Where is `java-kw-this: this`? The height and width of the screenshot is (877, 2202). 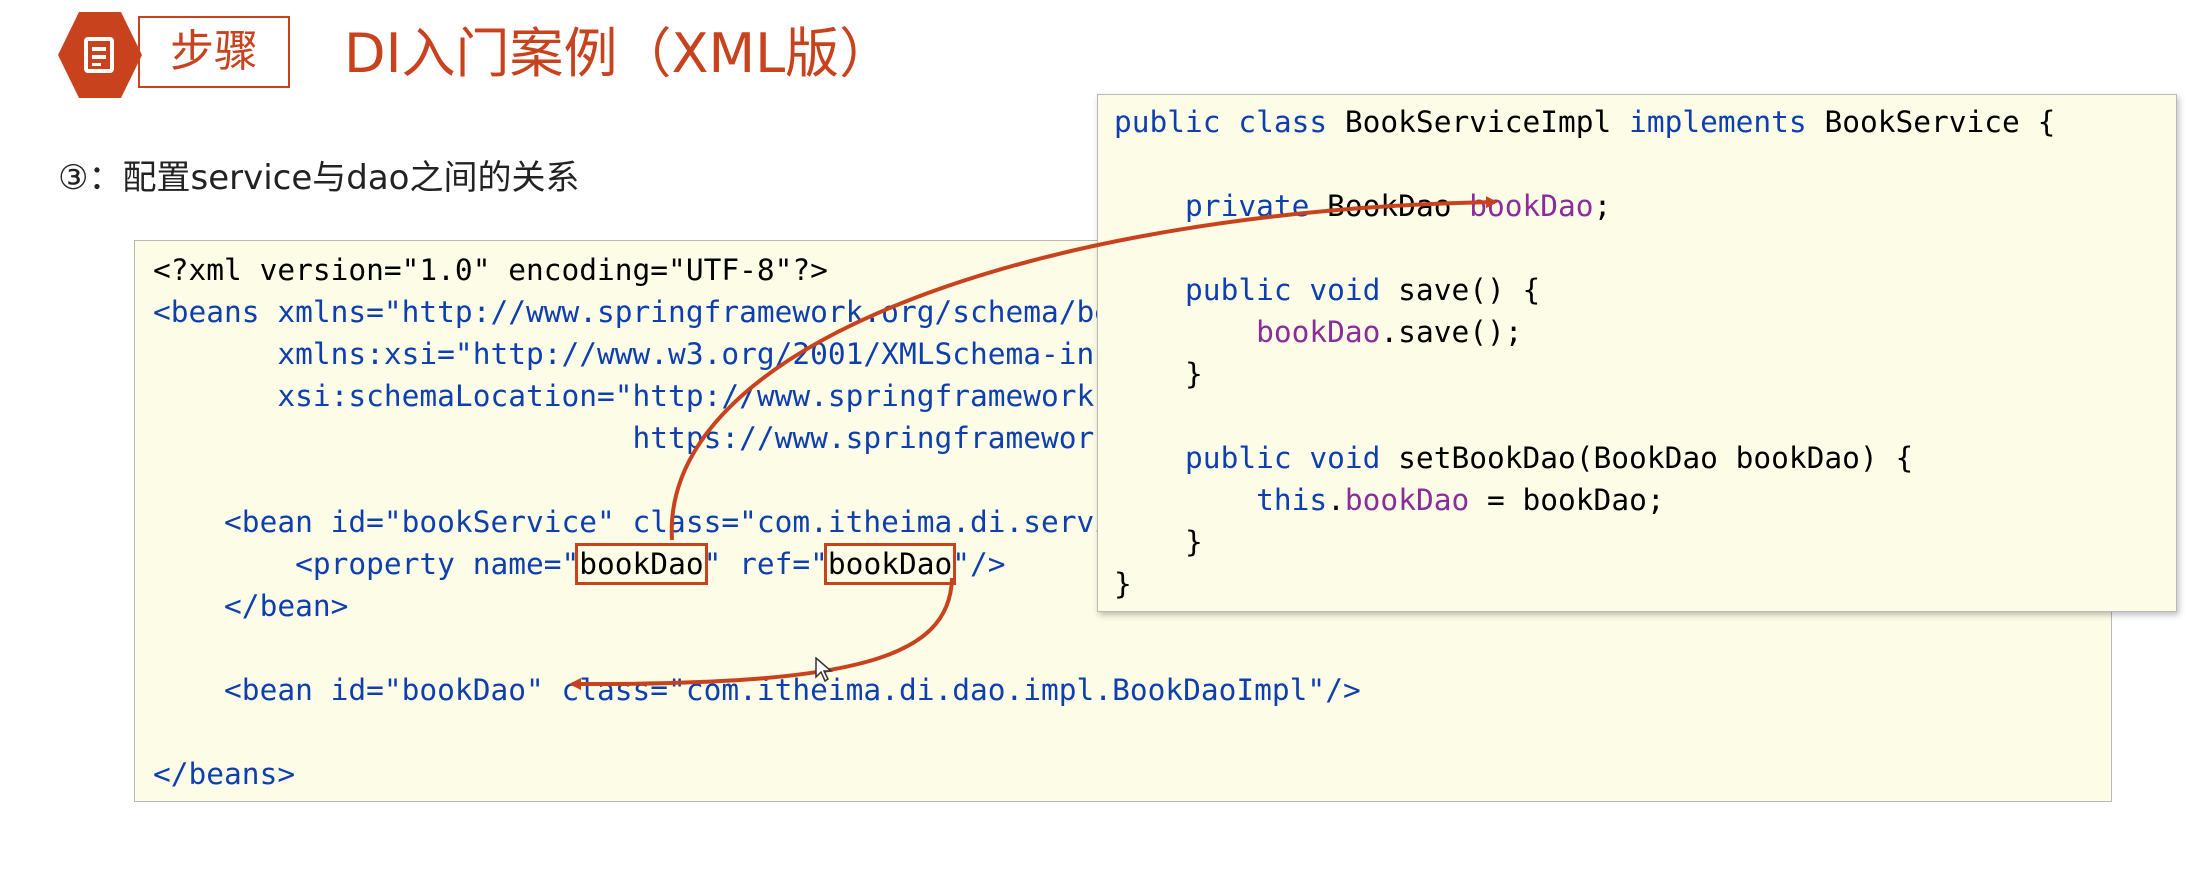 java-kw-this: this is located at coordinates (1221, 500).